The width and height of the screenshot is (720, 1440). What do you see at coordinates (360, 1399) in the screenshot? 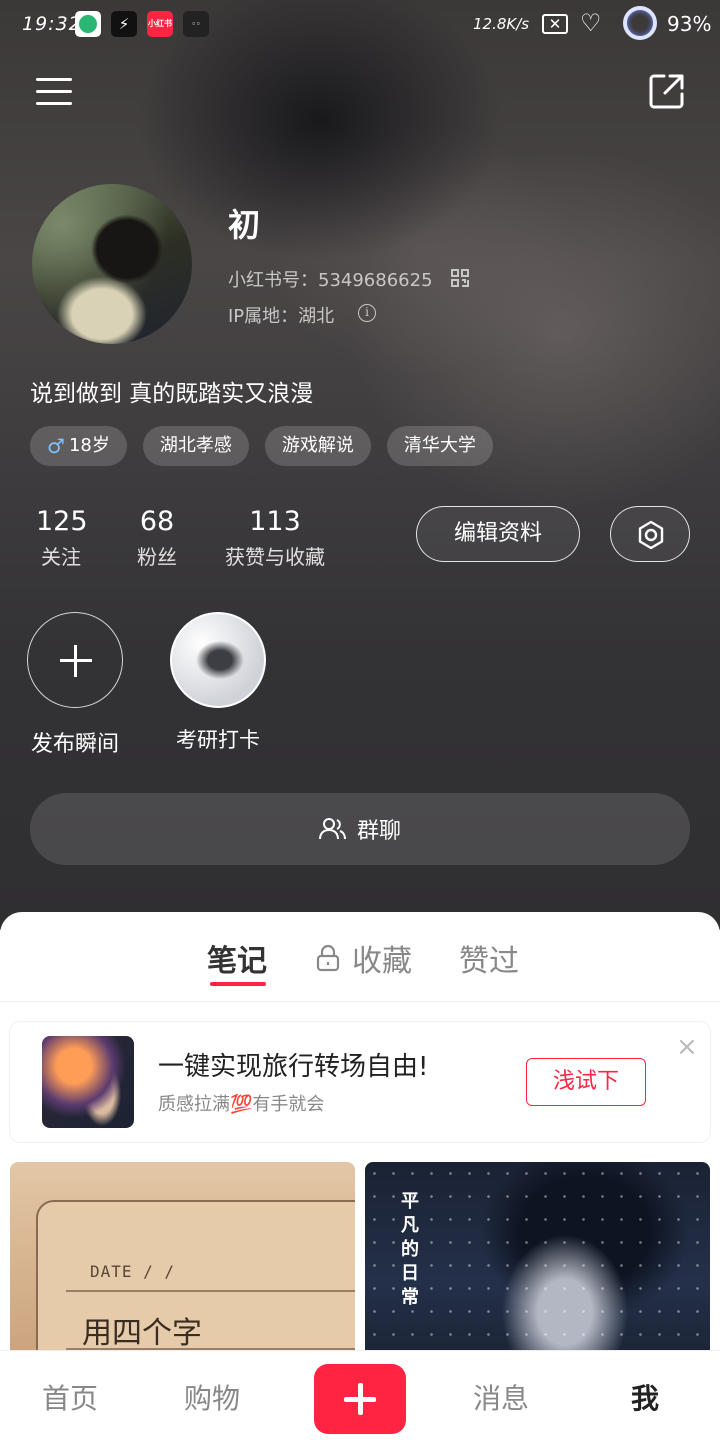
I see `publish-plus-button` at bounding box center [360, 1399].